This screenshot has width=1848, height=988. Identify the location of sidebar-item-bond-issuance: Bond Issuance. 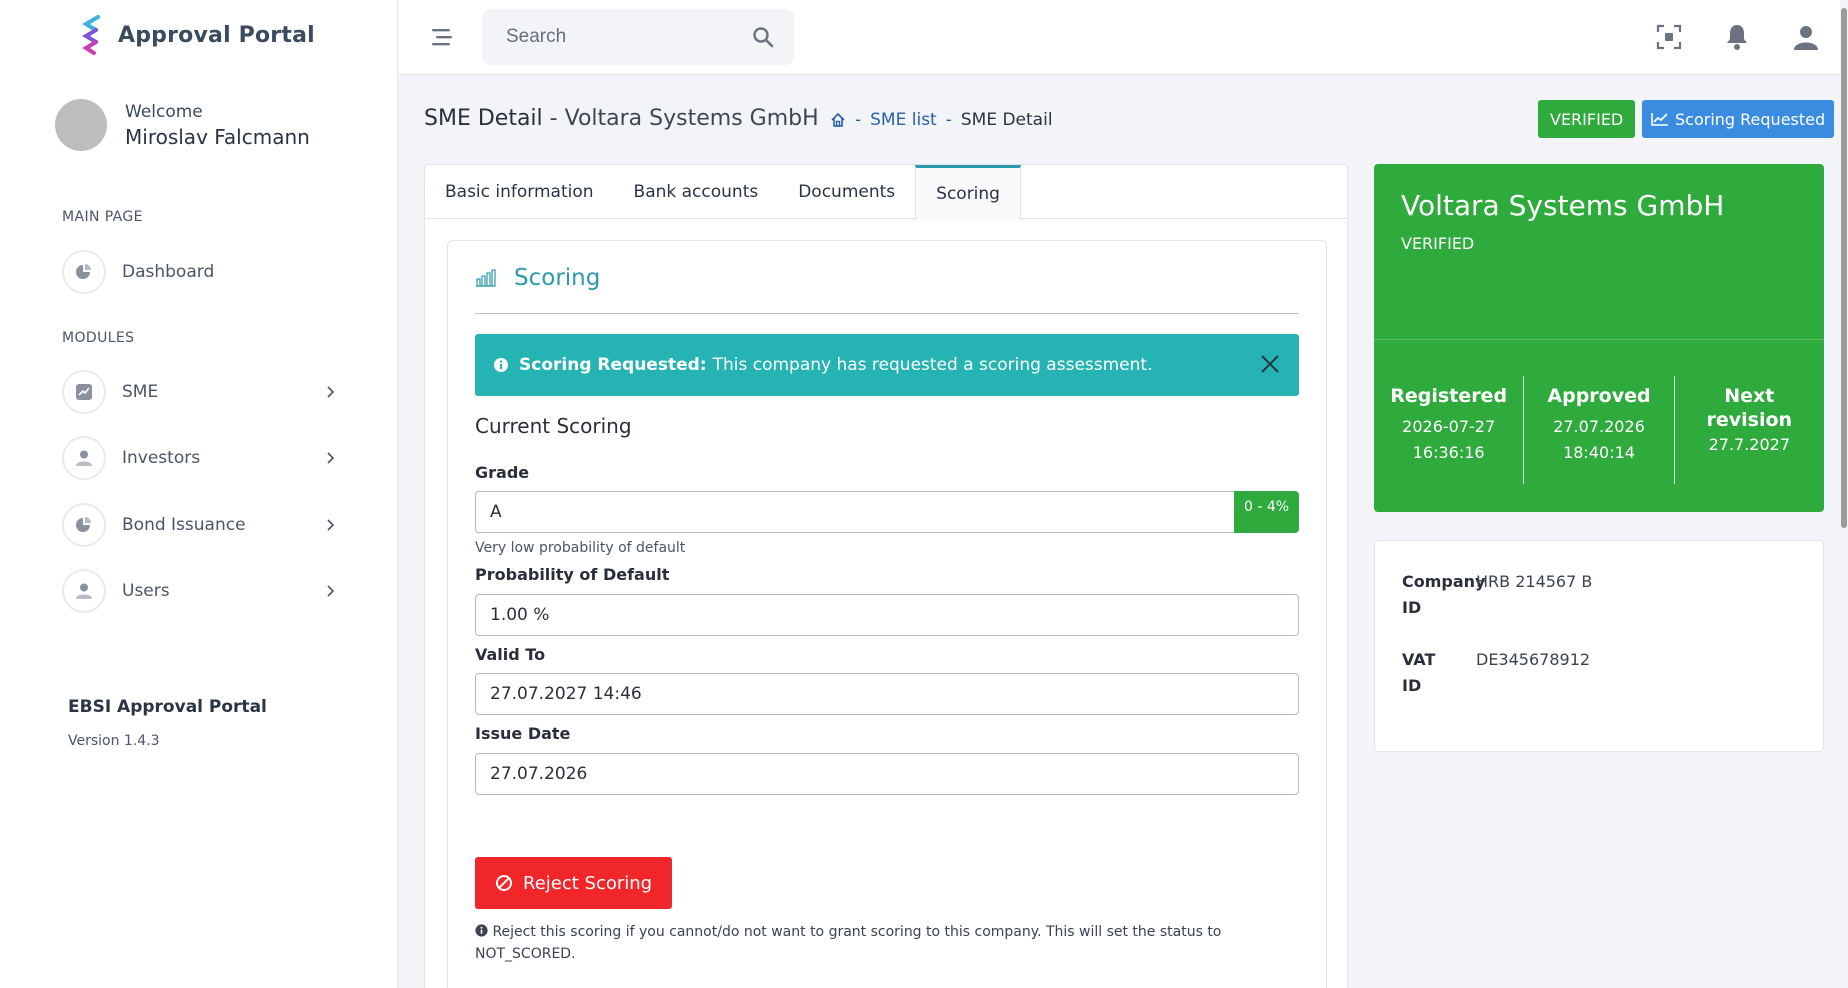
(201, 525).